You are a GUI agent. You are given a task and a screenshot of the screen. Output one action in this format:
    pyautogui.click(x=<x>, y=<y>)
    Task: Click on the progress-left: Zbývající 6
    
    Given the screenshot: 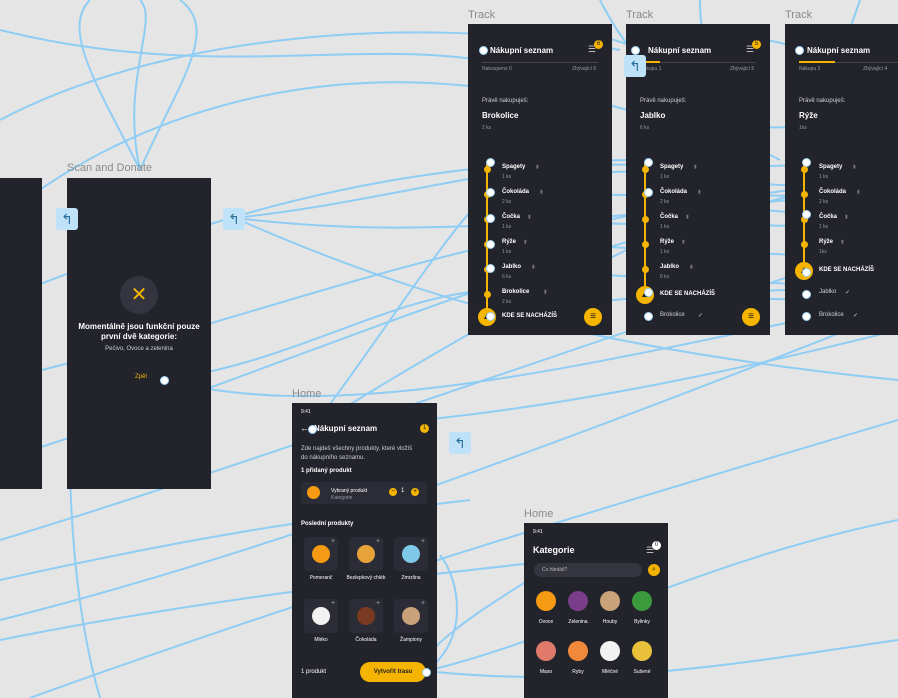 What is the action you would take?
    pyautogui.click(x=584, y=69)
    